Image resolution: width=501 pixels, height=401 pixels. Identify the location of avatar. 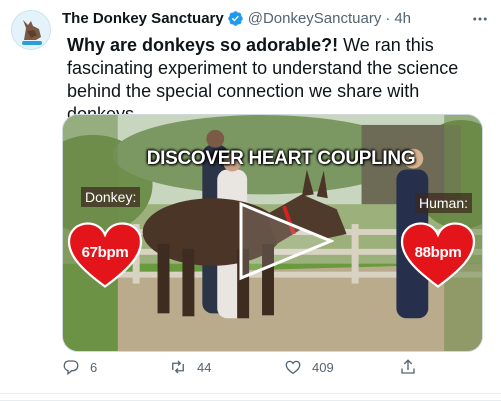
(31, 30).